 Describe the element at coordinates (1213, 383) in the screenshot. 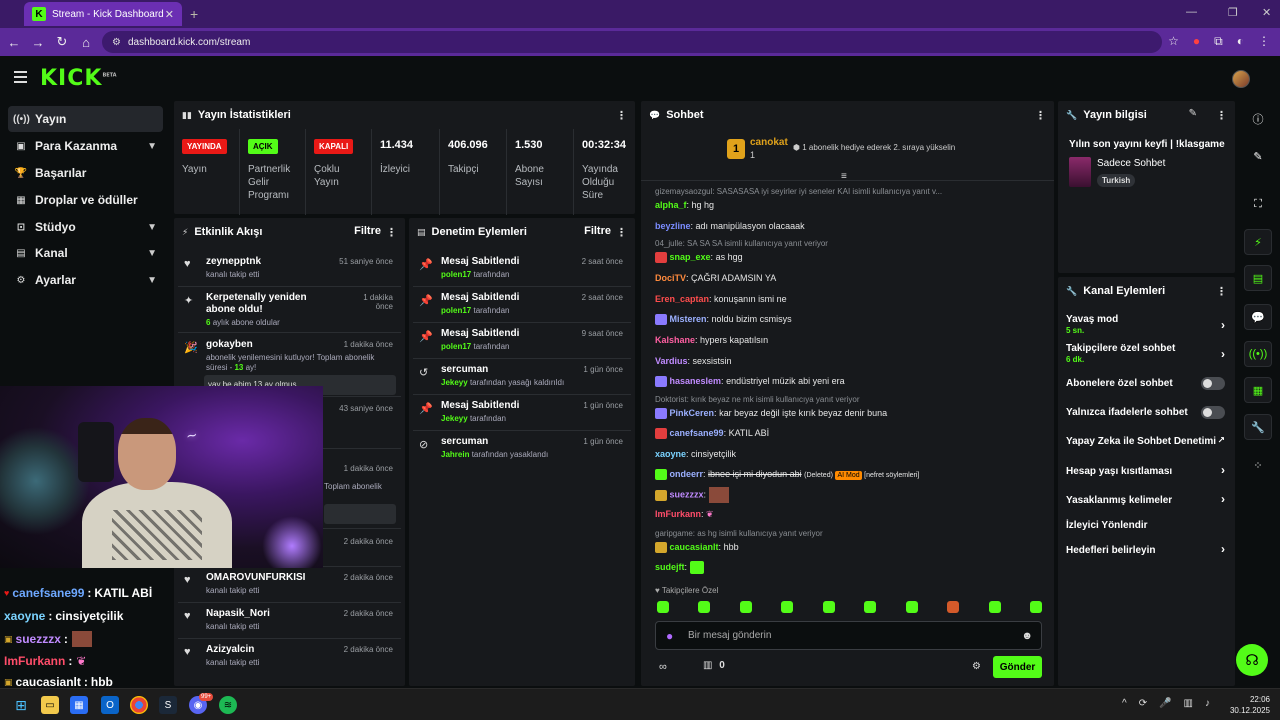

I see `subscribers-only-toggle` at that location.